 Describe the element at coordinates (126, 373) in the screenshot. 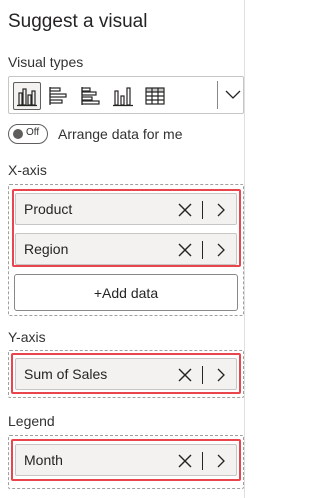

I see `y-axis-highlight-box` at that location.